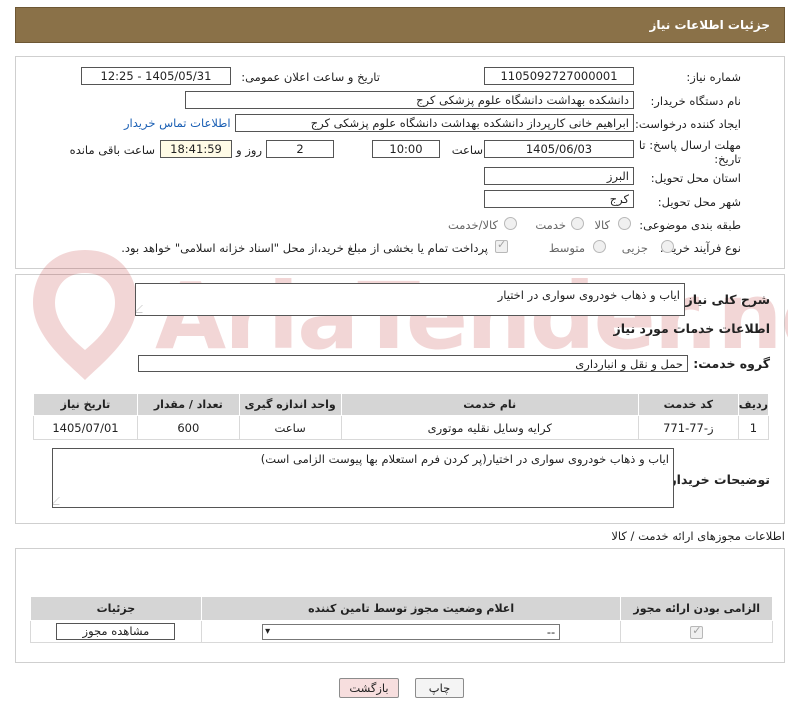 The height and width of the screenshot is (713, 788). Describe the element at coordinates (188, 404) in the screenshot. I see `col-qty: تعداد / مقدار` at that location.